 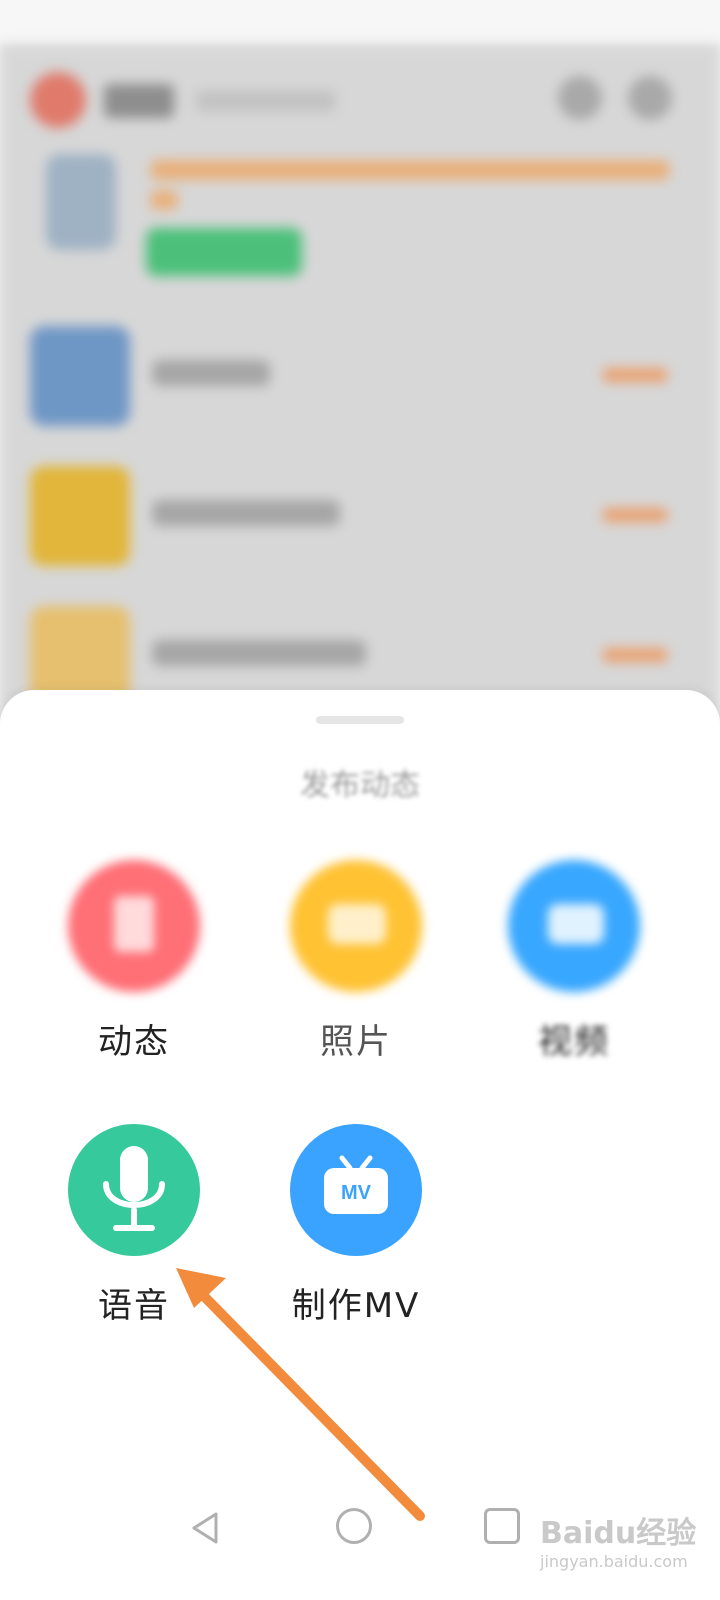 I want to click on video-icon-glyph, so click(x=576, y=924).